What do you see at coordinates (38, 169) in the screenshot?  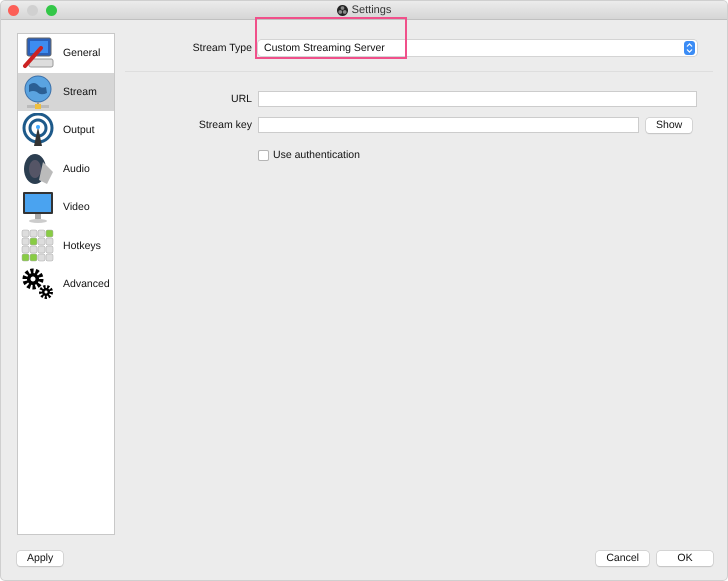 I see `speaker-icon` at bounding box center [38, 169].